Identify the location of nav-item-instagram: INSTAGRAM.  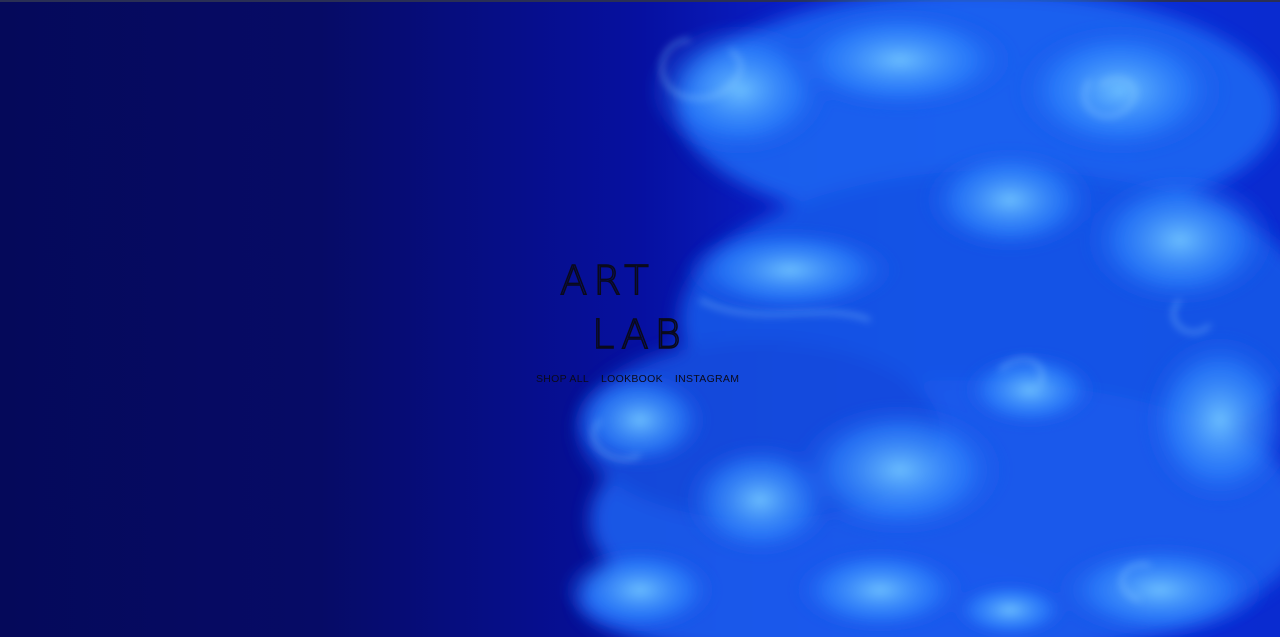
(707, 381).